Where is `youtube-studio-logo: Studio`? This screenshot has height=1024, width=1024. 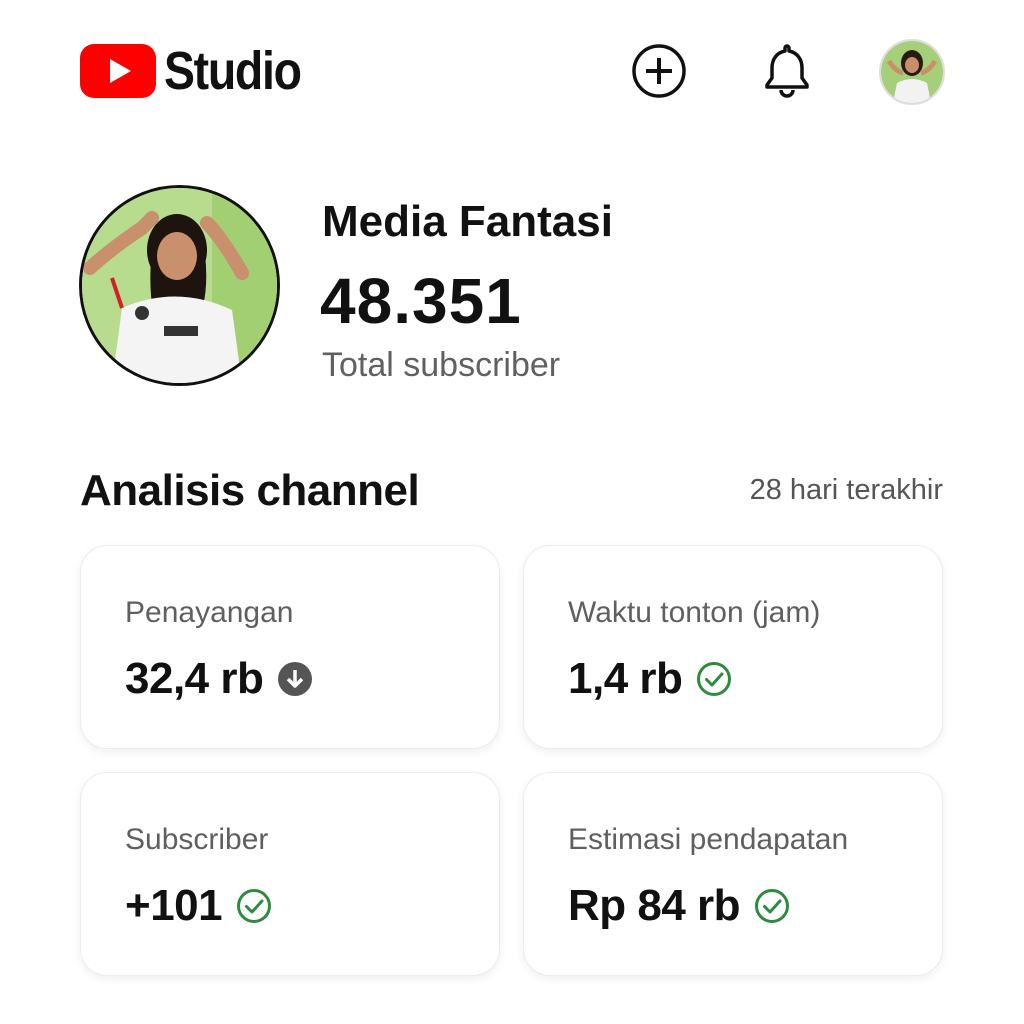 youtube-studio-logo: Studio is located at coordinates (201, 71).